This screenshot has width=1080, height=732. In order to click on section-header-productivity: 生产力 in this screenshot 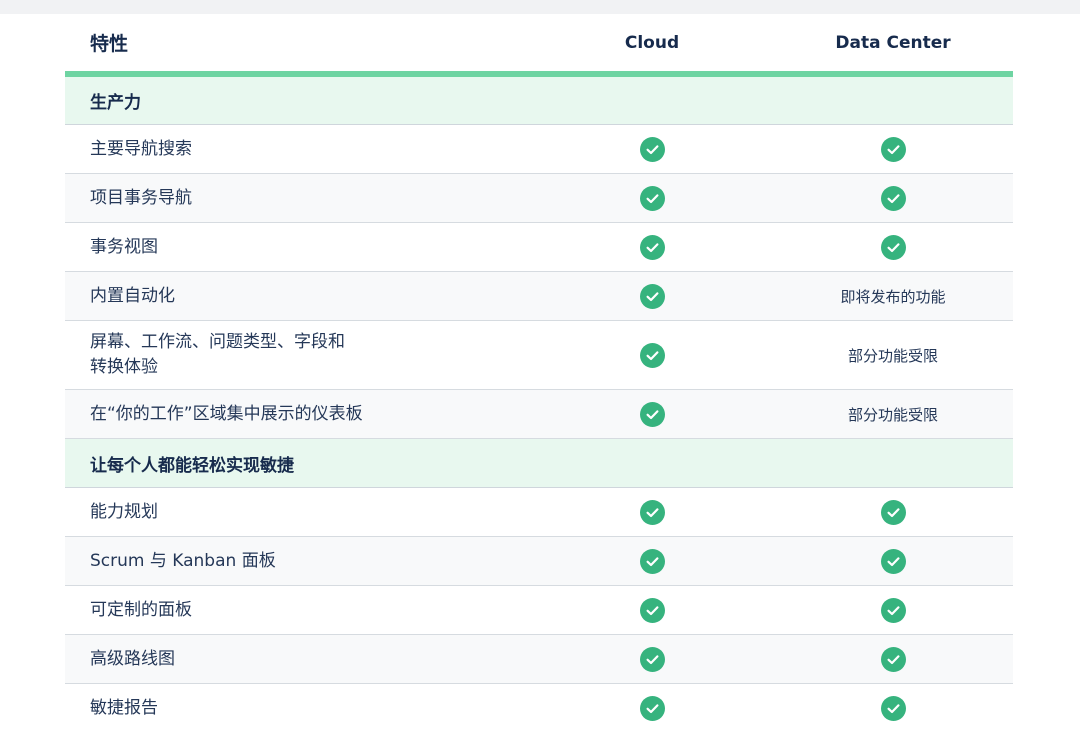, I will do `click(539, 101)`.